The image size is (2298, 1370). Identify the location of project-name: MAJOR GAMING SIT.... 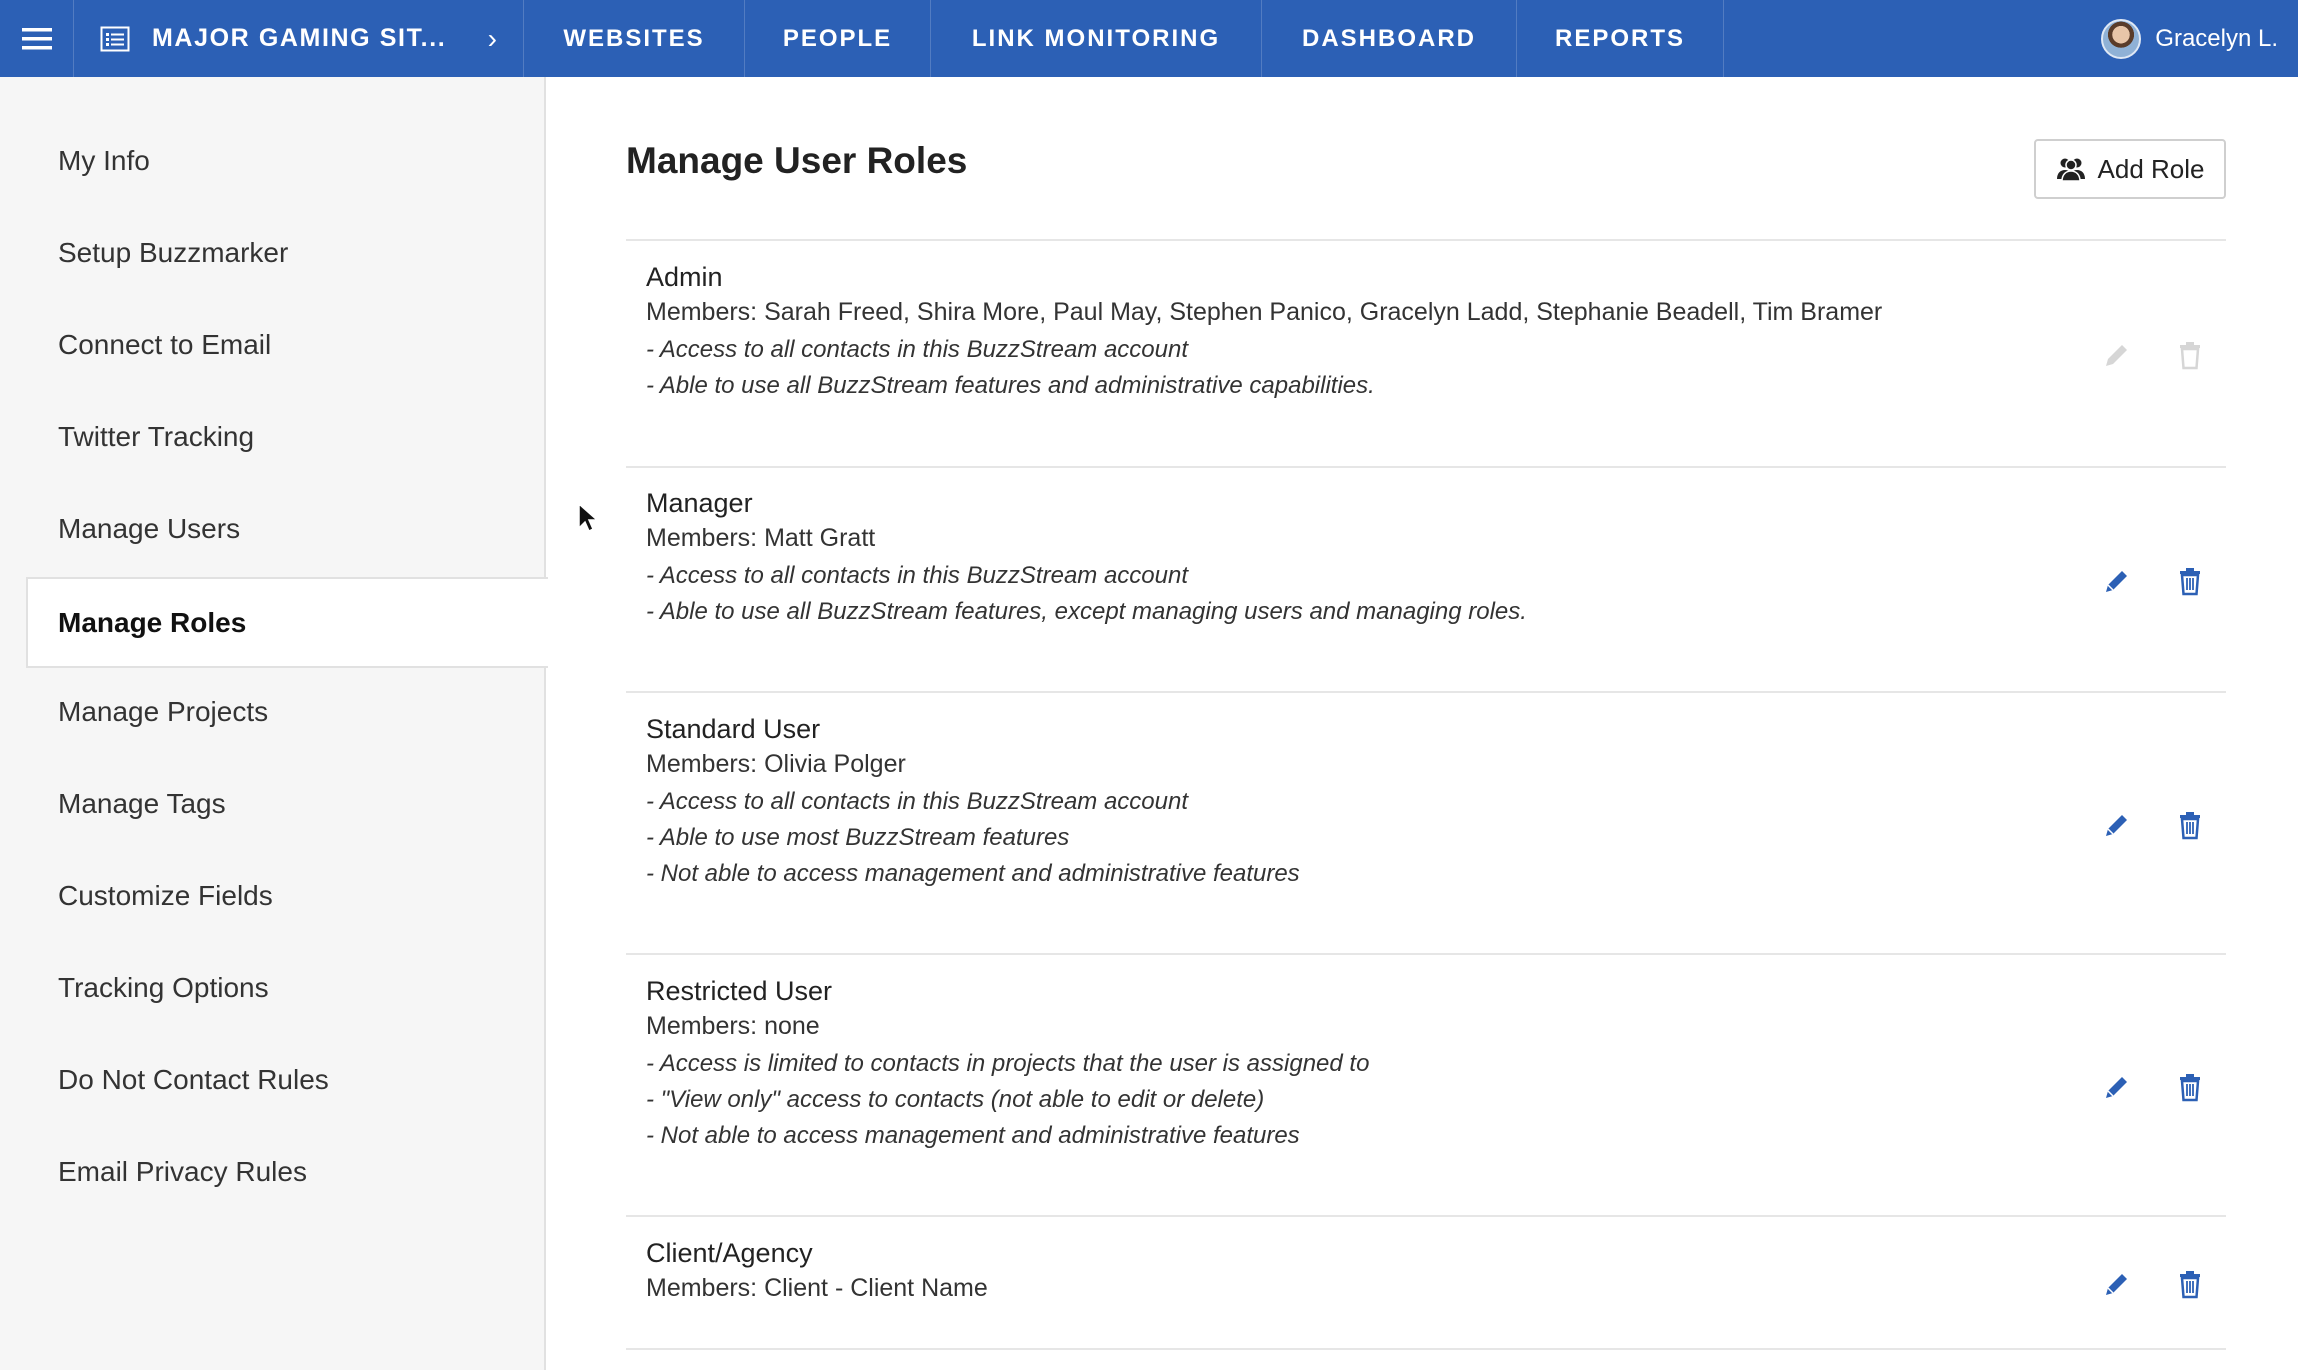
(299, 38).